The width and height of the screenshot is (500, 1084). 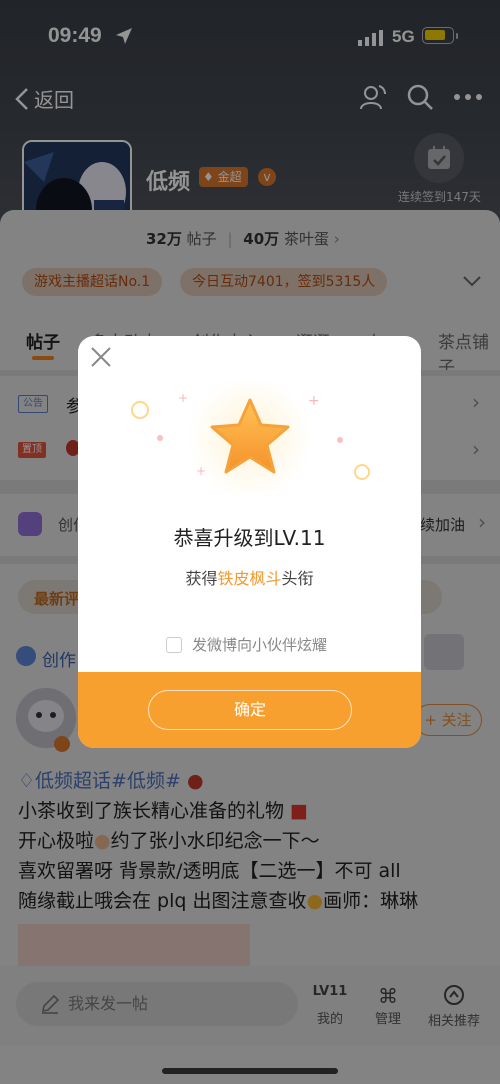 What do you see at coordinates (250, 1071) in the screenshot?
I see `home-indicator` at bounding box center [250, 1071].